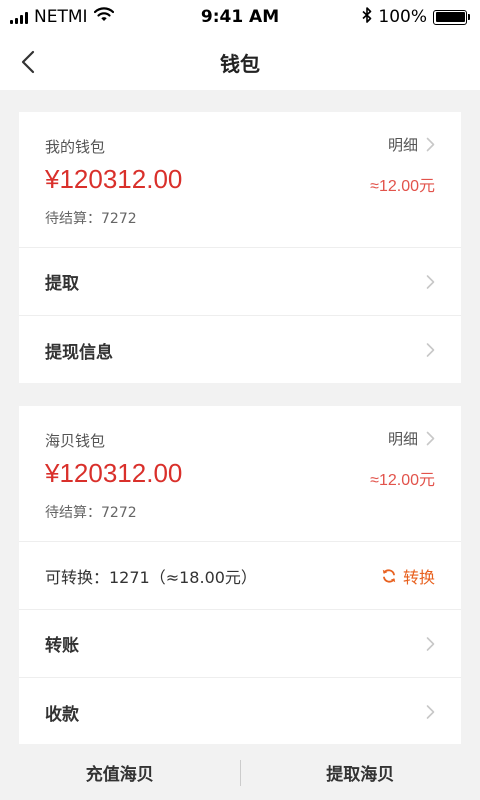 This screenshot has height=800, width=480. I want to click on haibei-wallet-amount: ¥120312.00, so click(114, 473).